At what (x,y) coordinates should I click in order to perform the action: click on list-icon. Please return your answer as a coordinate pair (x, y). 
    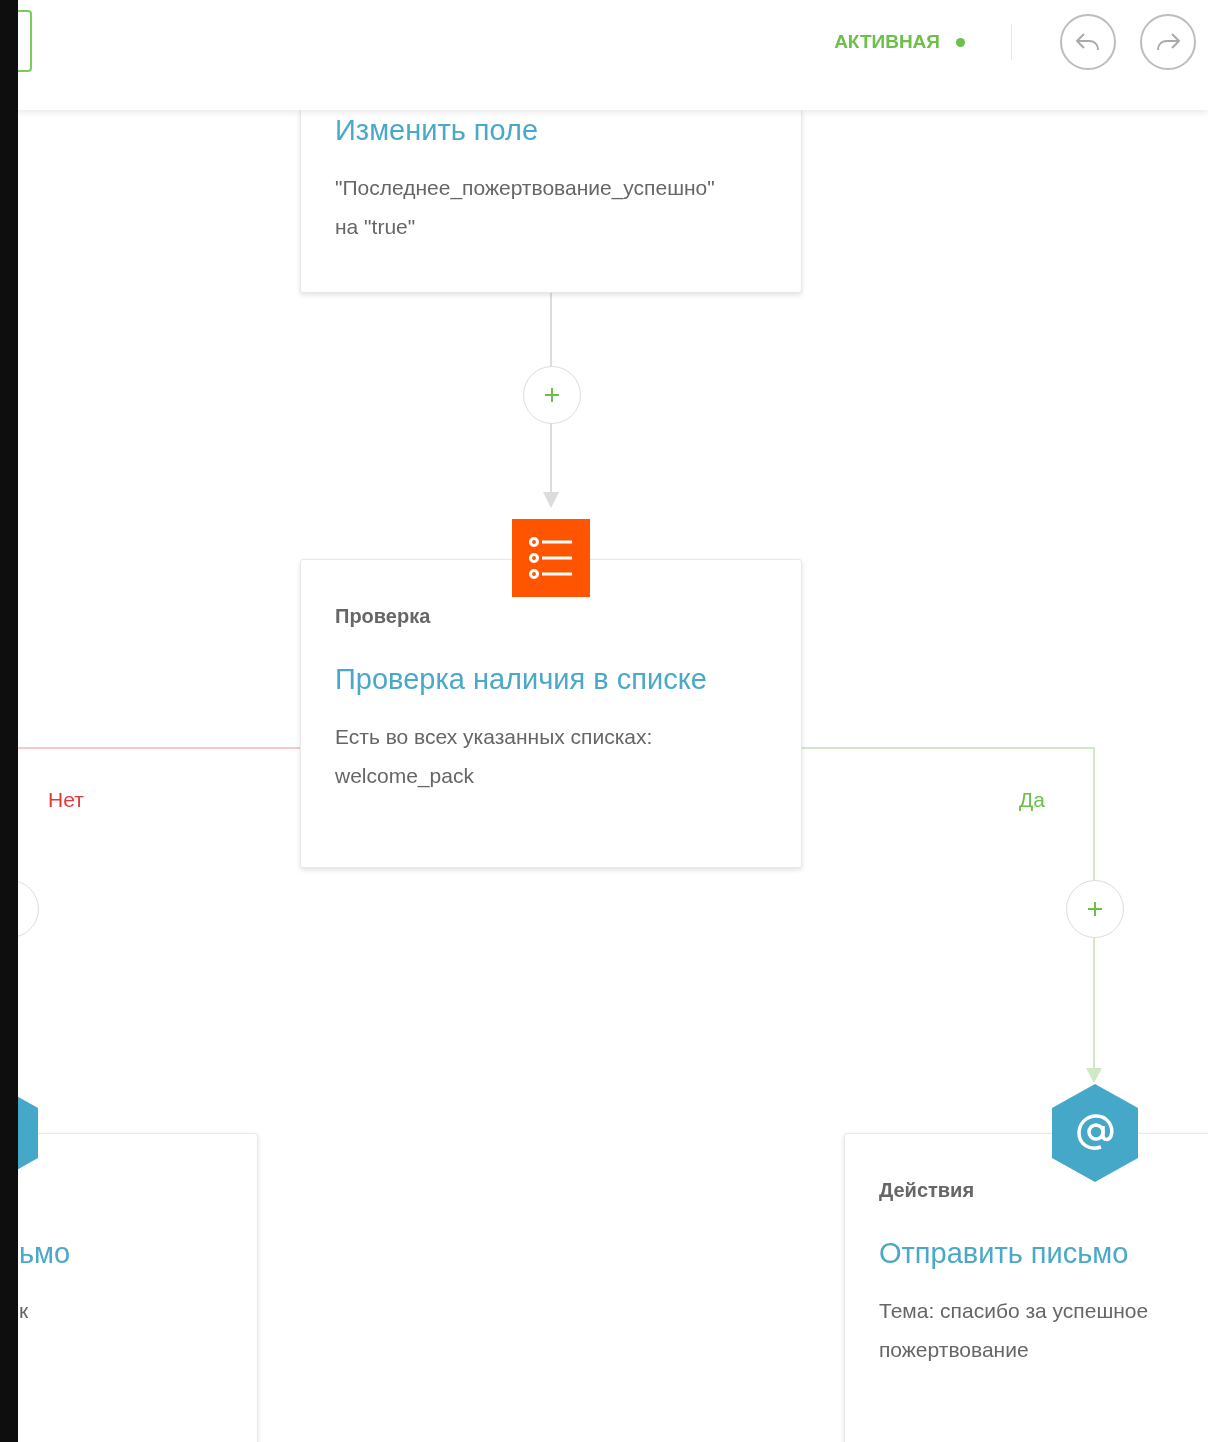
    Looking at the image, I should click on (551, 558).